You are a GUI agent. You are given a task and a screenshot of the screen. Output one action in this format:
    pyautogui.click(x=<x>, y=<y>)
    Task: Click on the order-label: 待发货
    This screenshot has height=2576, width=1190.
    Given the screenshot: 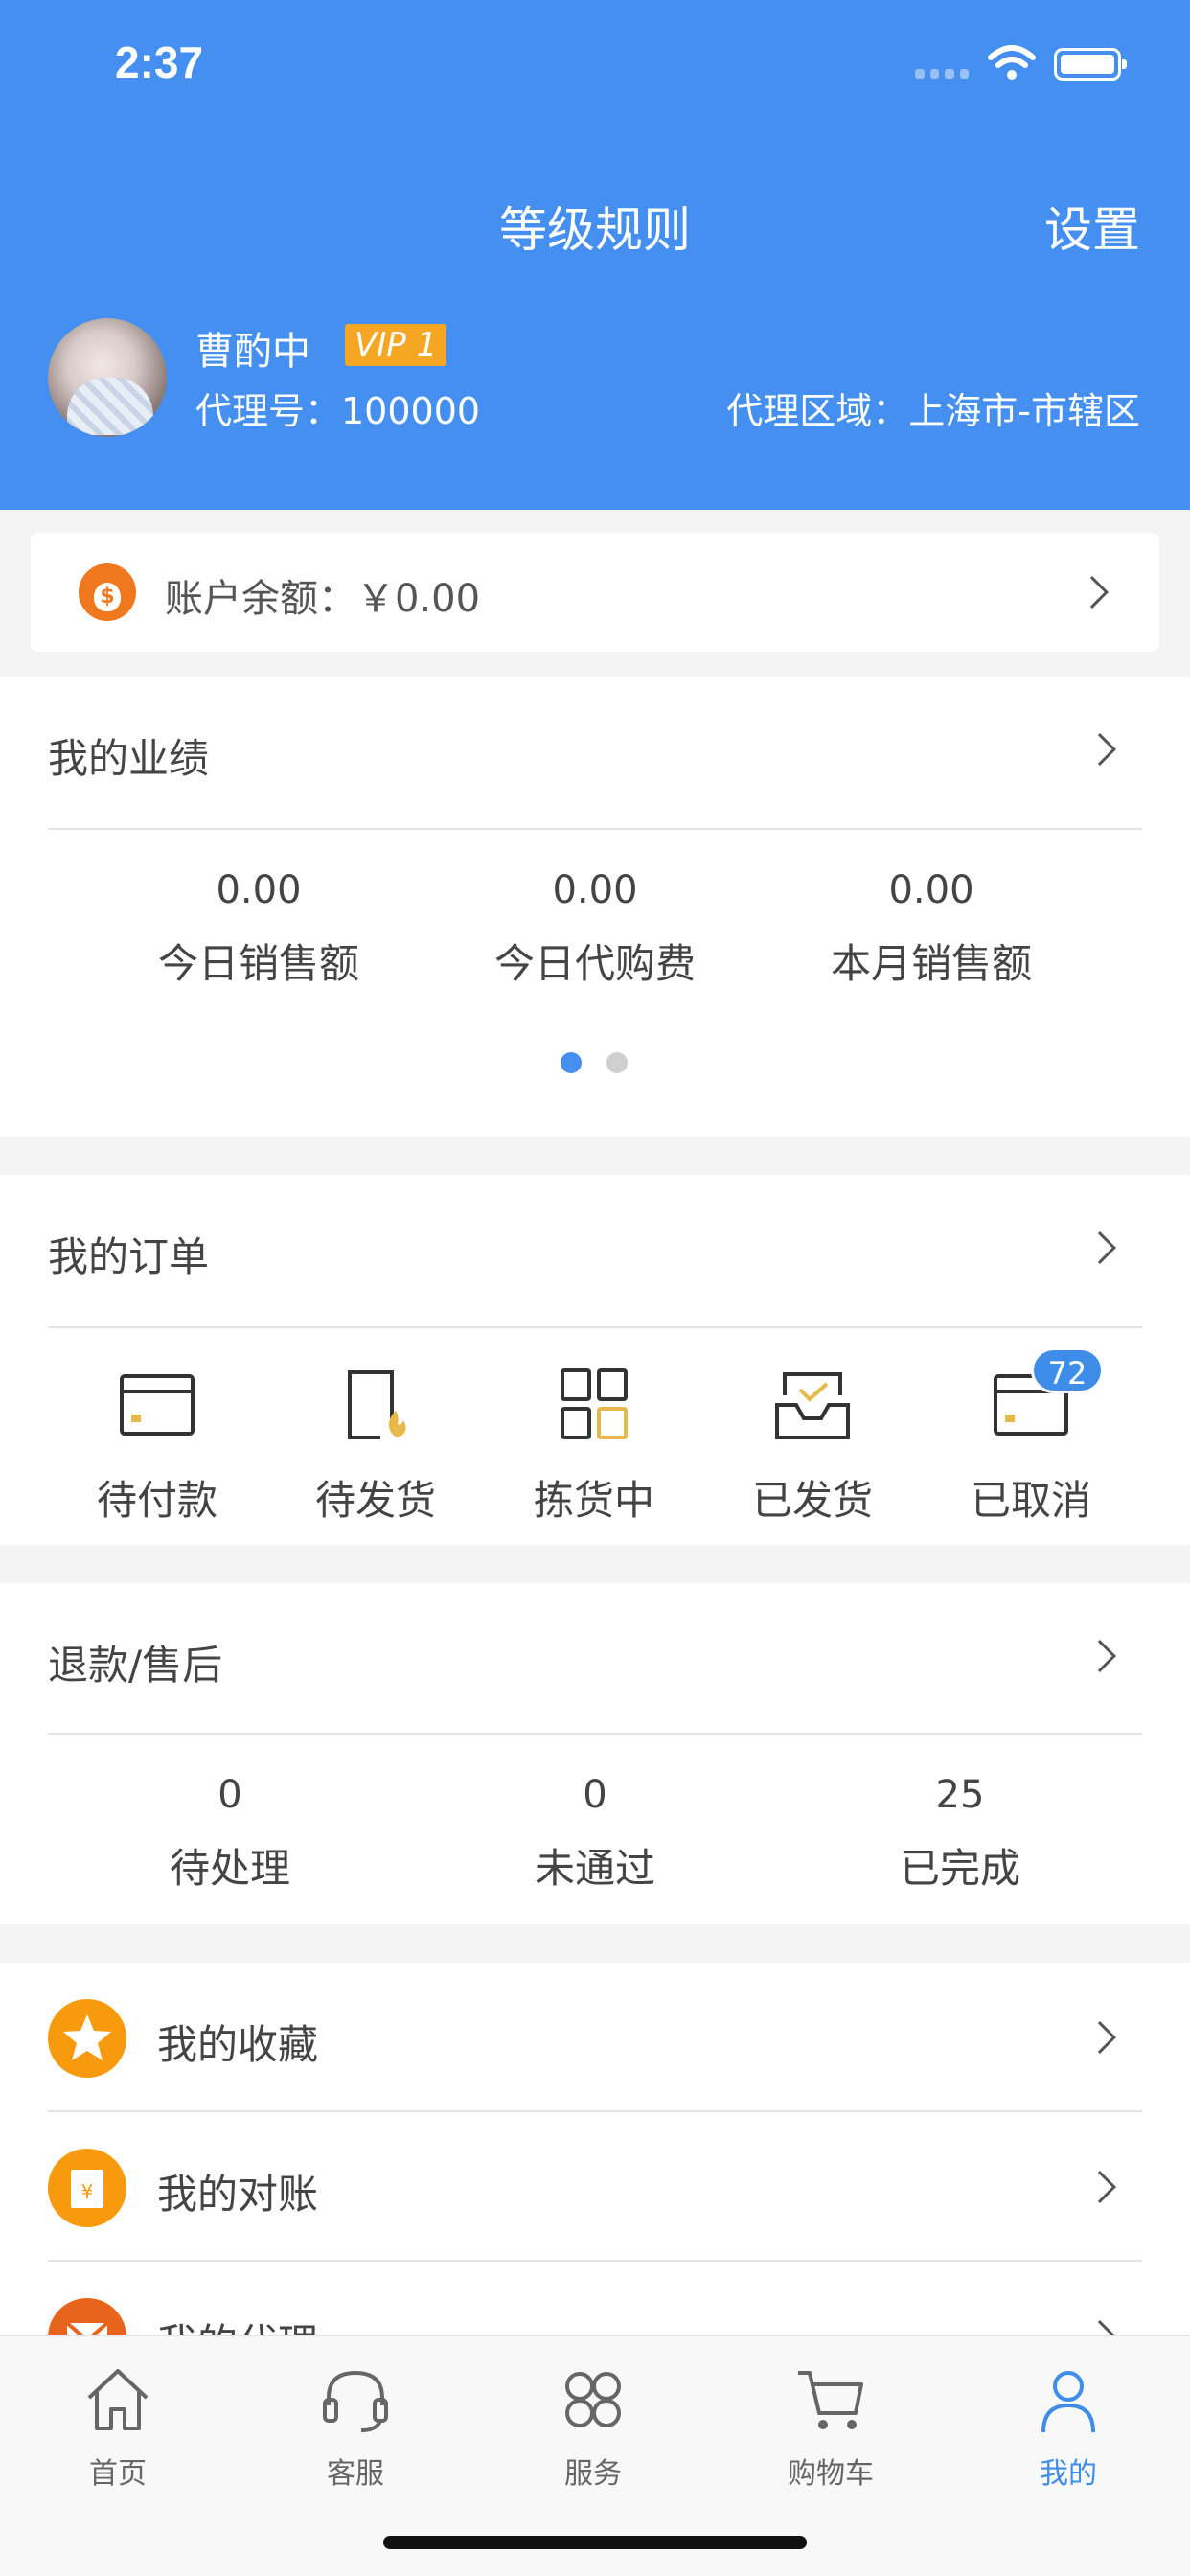 What is the action you would take?
    pyautogui.click(x=375, y=1500)
    